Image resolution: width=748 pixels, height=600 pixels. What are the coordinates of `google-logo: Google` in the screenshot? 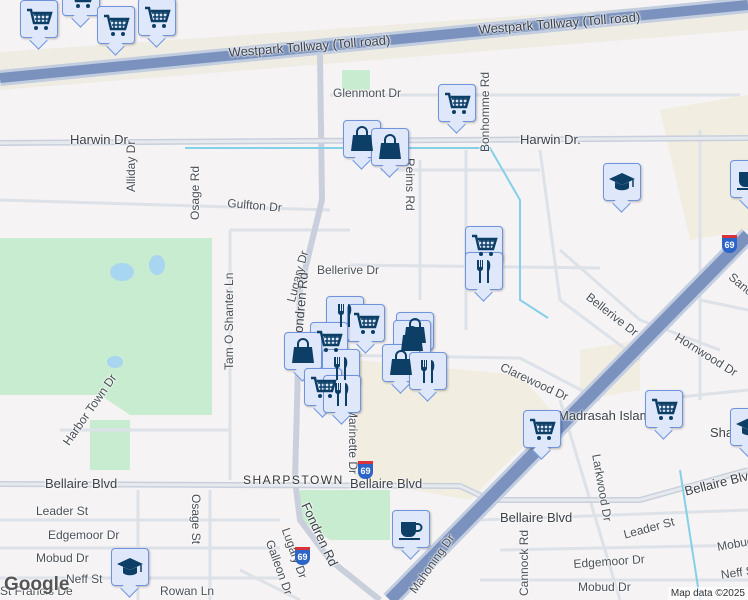 It's located at (37, 584).